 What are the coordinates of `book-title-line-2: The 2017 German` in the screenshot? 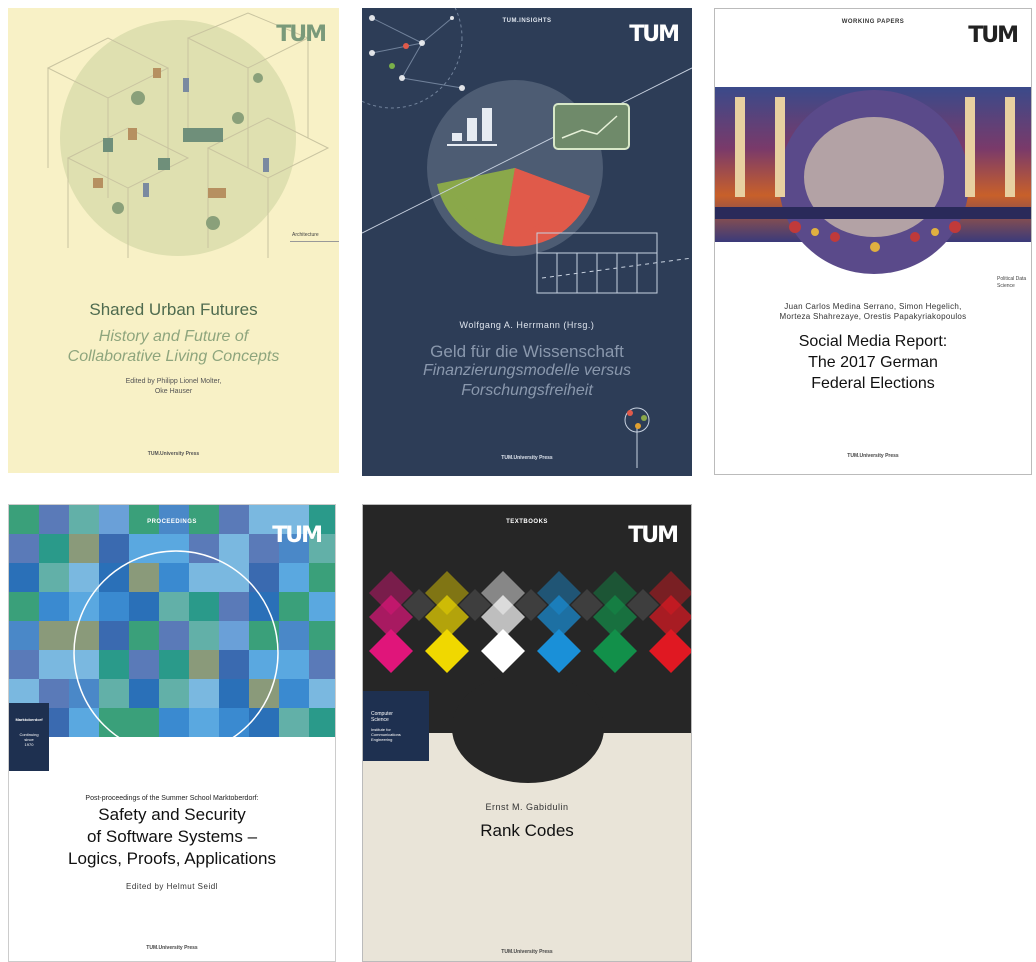 It's located at (873, 362).